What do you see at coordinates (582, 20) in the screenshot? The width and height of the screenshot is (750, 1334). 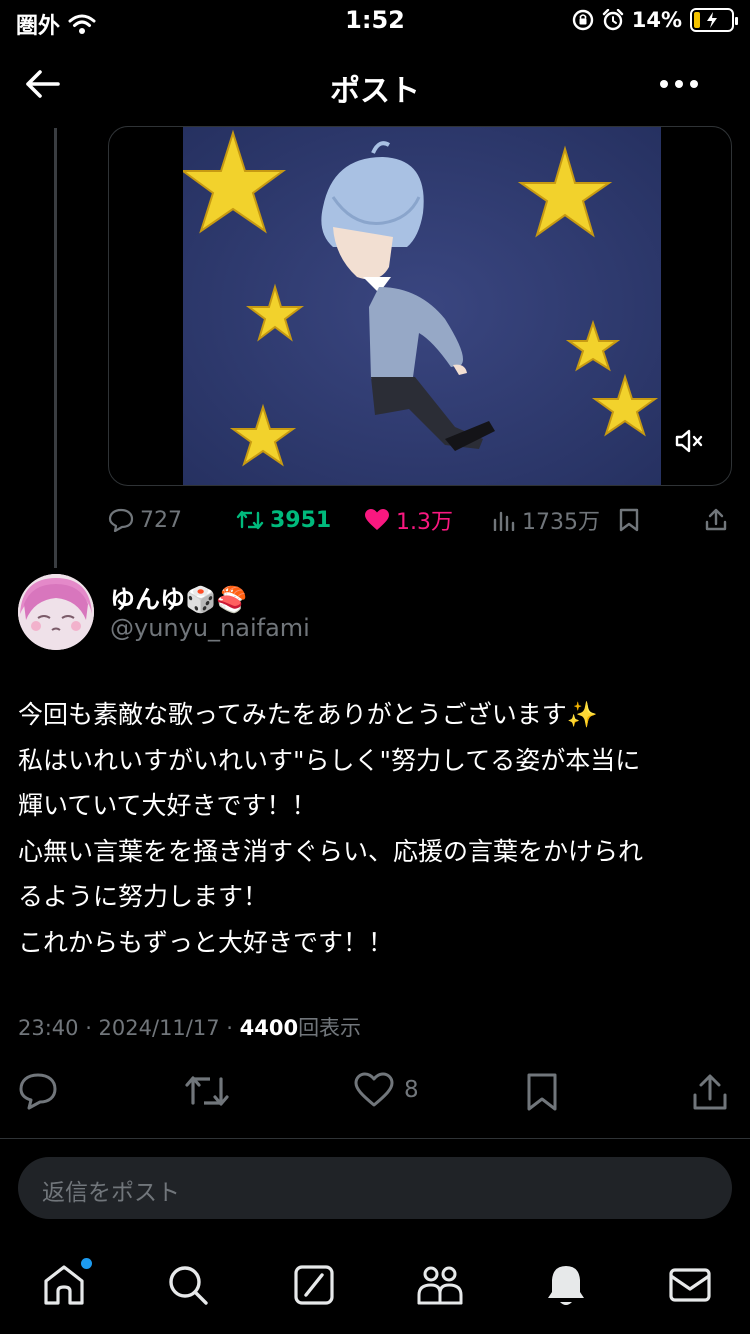 I see `orientation-lock-icon` at bounding box center [582, 20].